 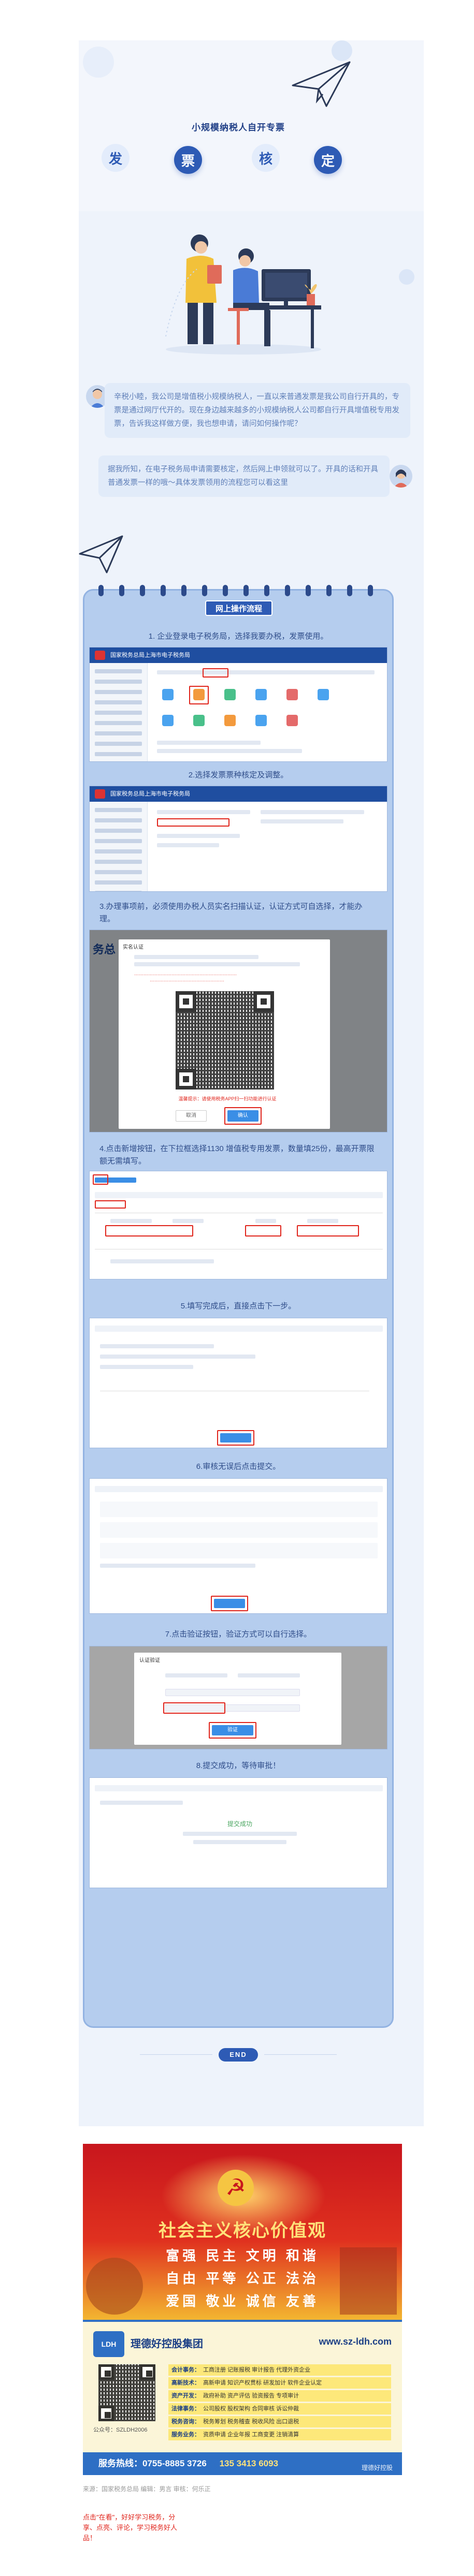 I want to click on success-text: 提交成功, so click(x=240, y=1824).